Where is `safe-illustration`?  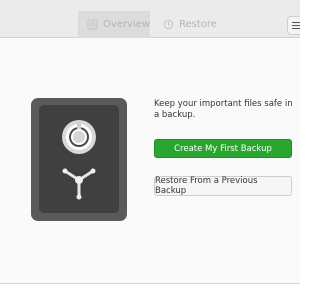
safe-illustration is located at coordinates (79, 159).